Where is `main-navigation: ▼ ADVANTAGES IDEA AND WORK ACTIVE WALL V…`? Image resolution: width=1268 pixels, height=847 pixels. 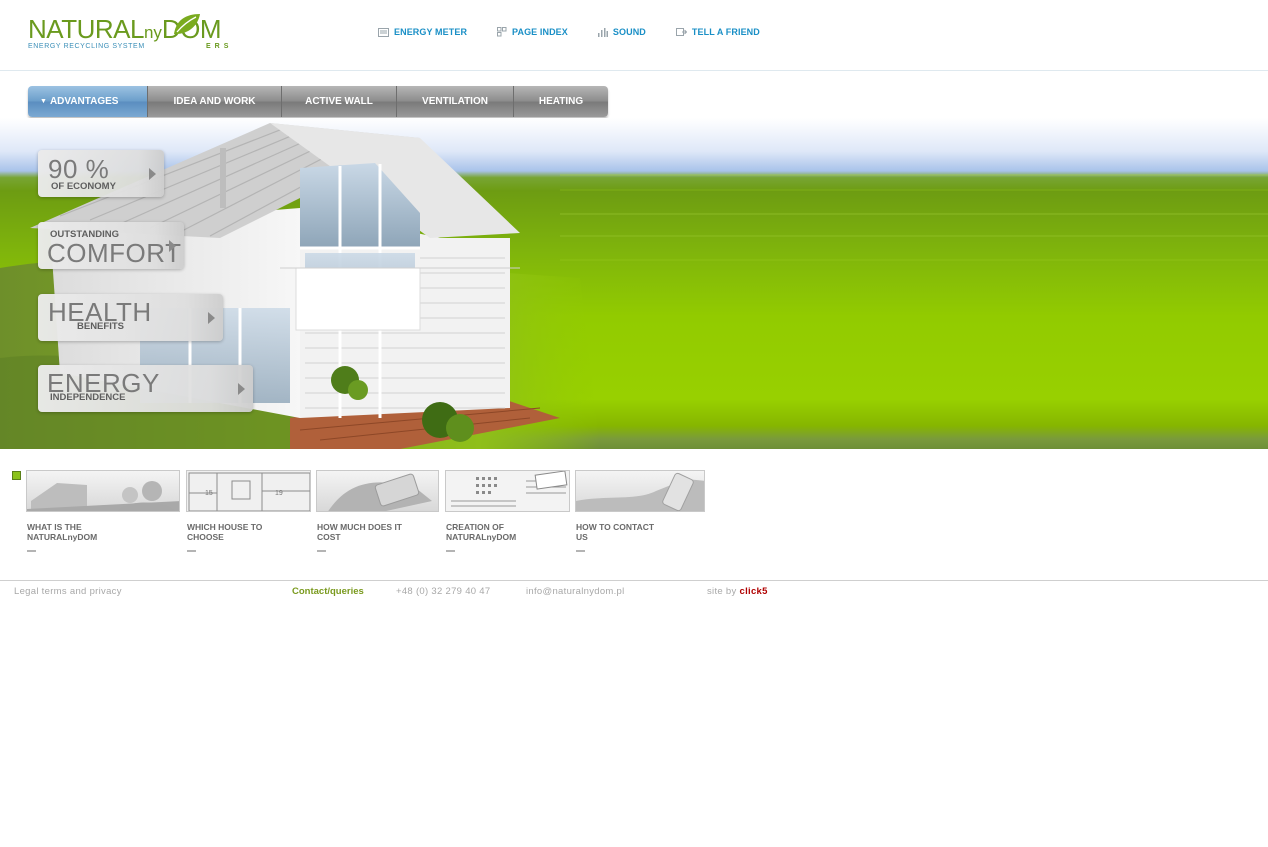
main-navigation: ▼ ADVANTAGES IDEA AND WORK ACTIVE WALL V… is located at coordinates (318, 101).